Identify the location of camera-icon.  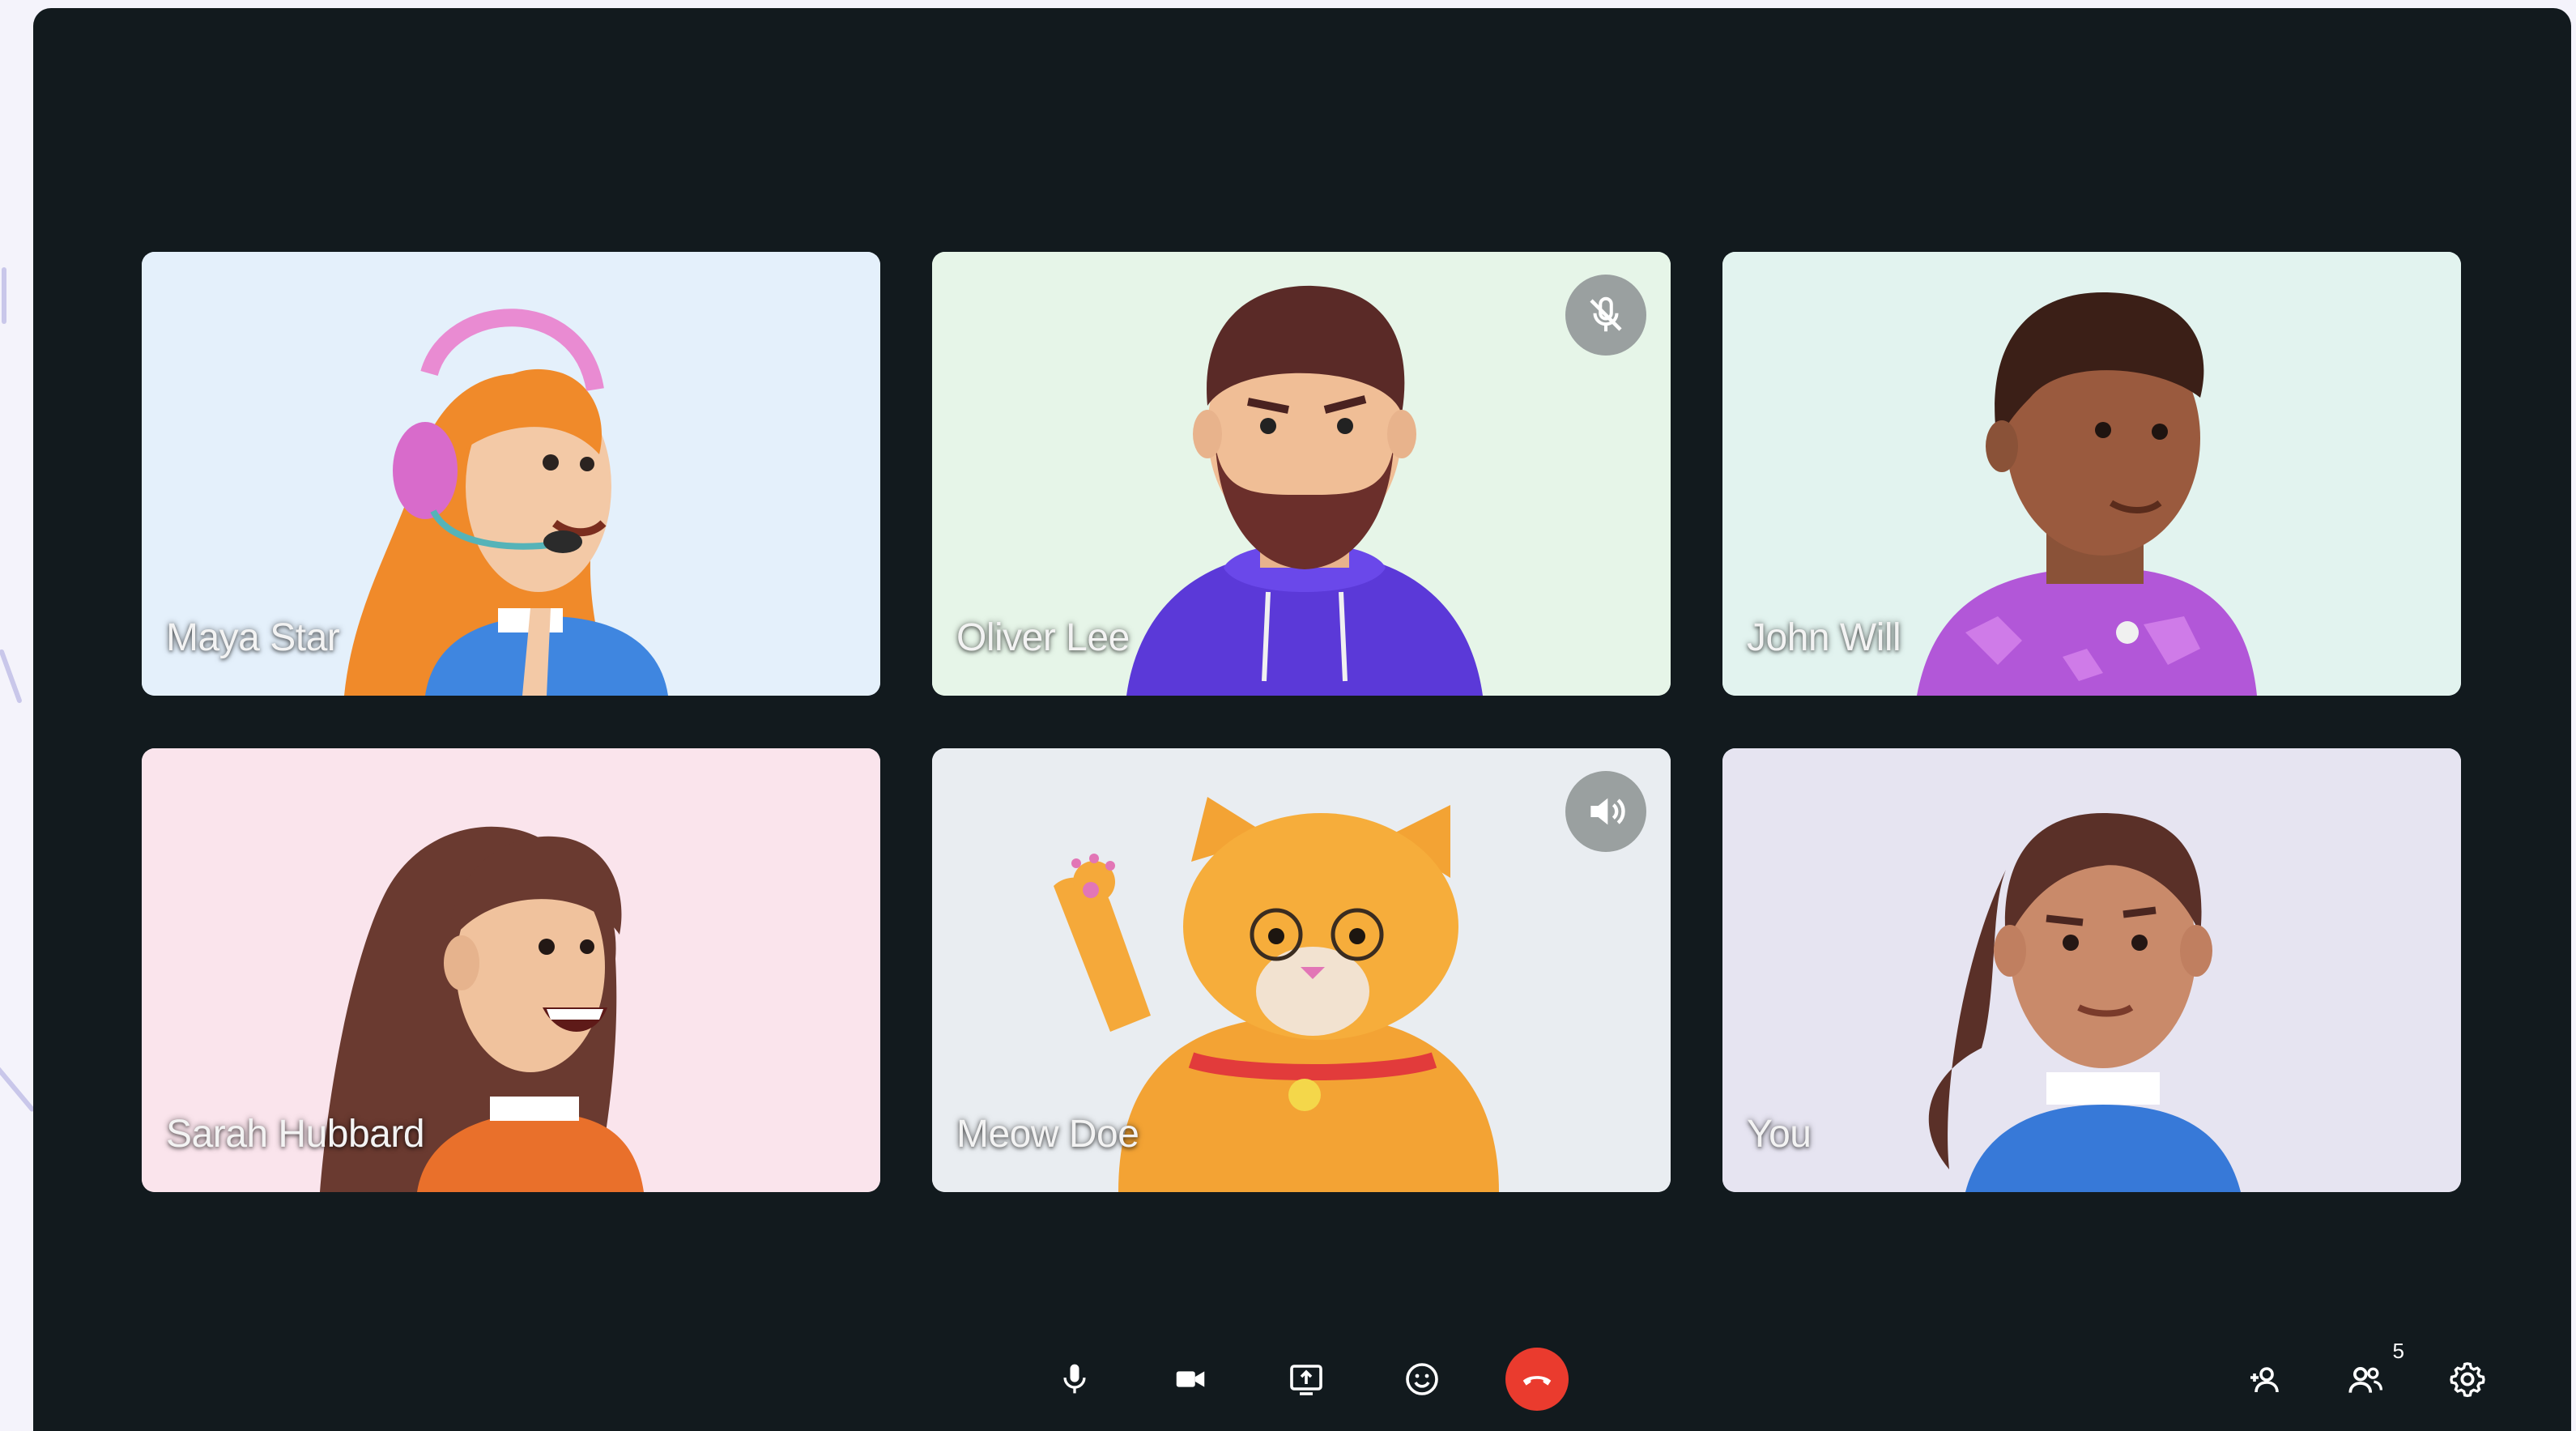
(1190, 1379).